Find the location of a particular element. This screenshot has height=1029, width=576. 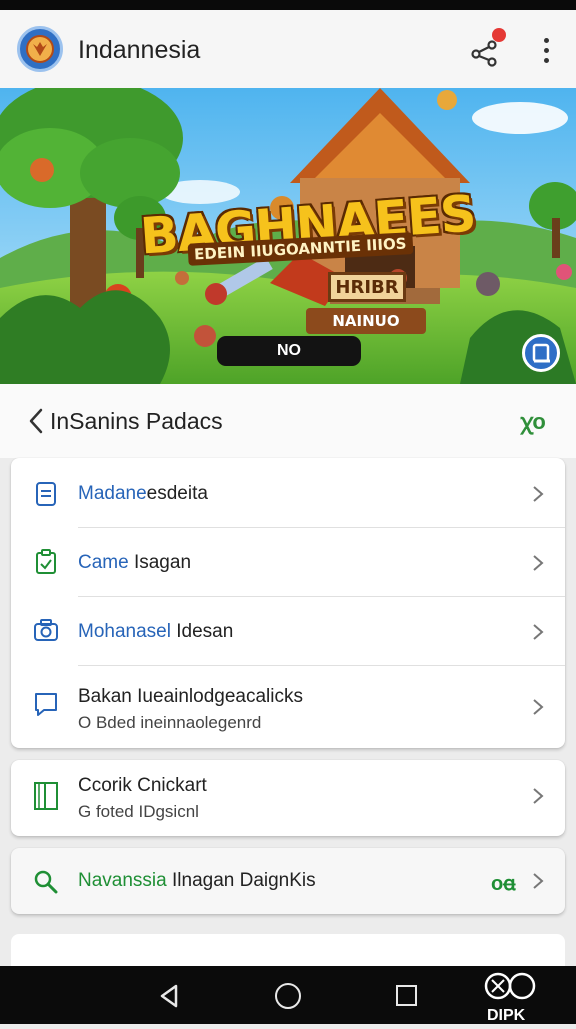

nav-recents-icon is located at coordinates (406, 995).